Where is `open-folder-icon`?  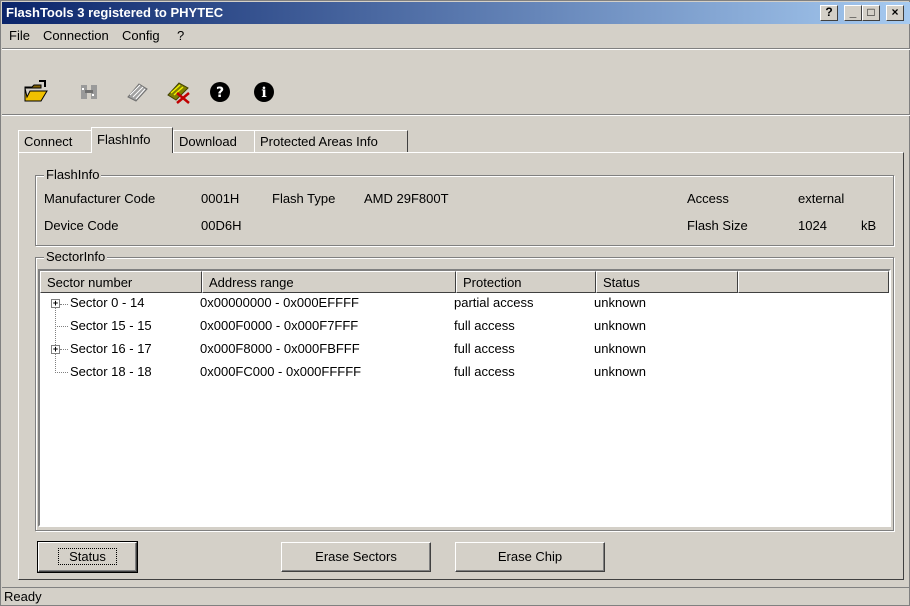 open-folder-icon is located at coordinates (36, 92).